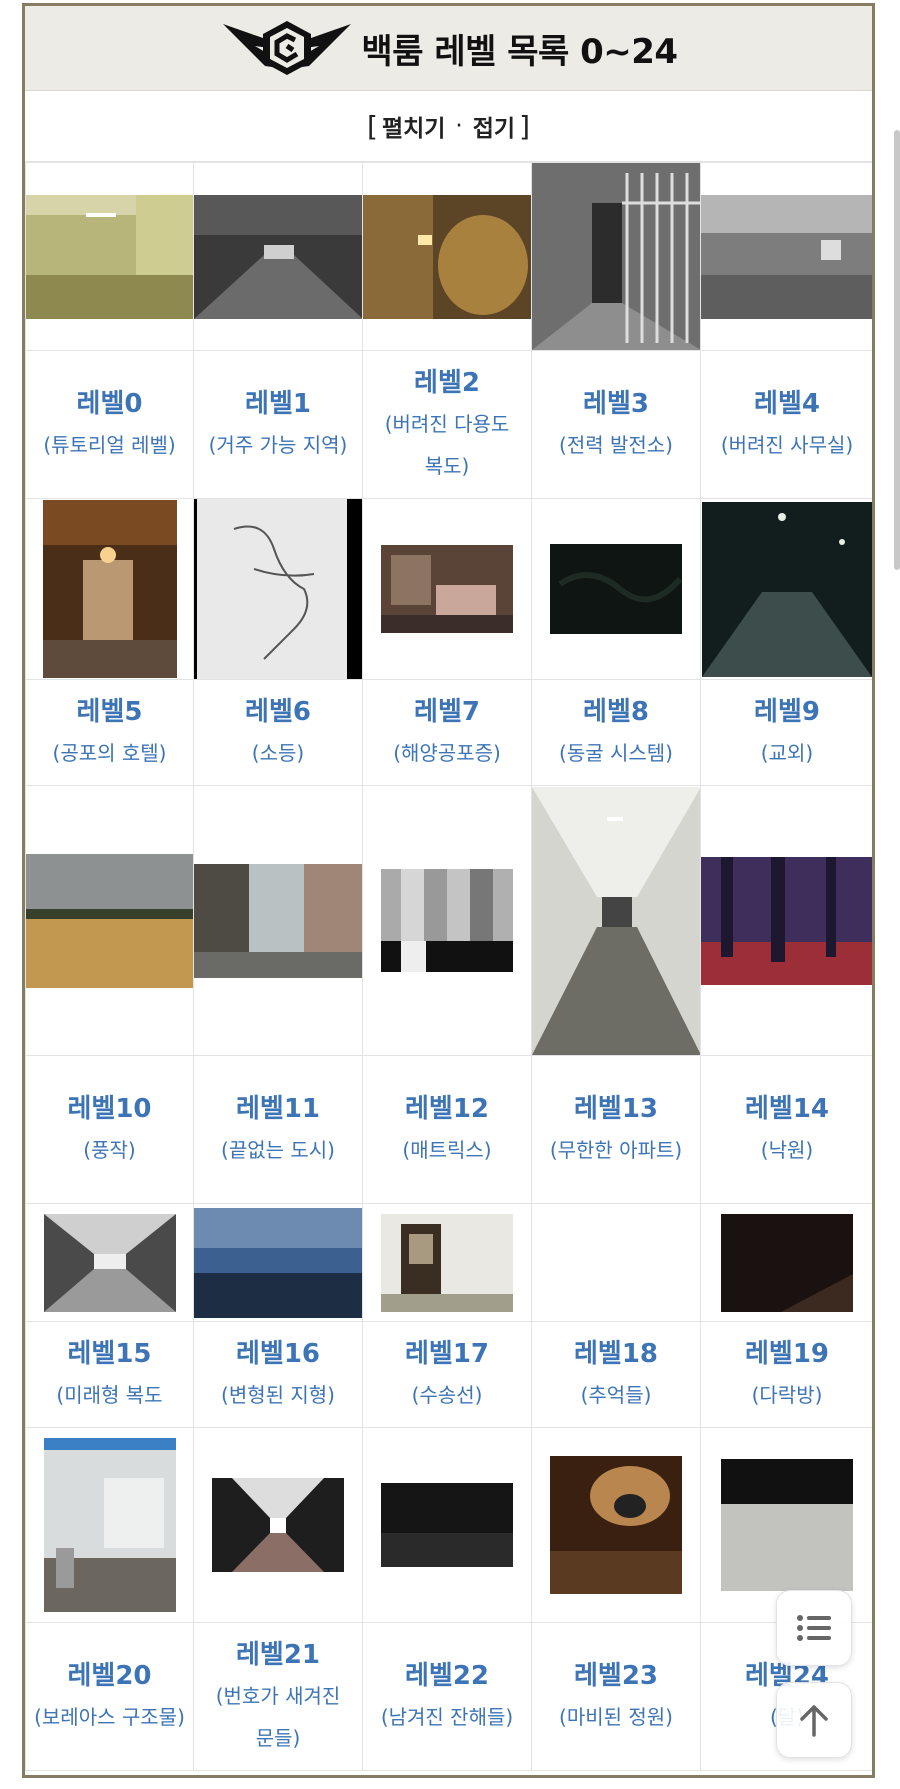 The width and height of the screenshot is (900, 1789). I want to click on level17-image, so click(447, 1262).